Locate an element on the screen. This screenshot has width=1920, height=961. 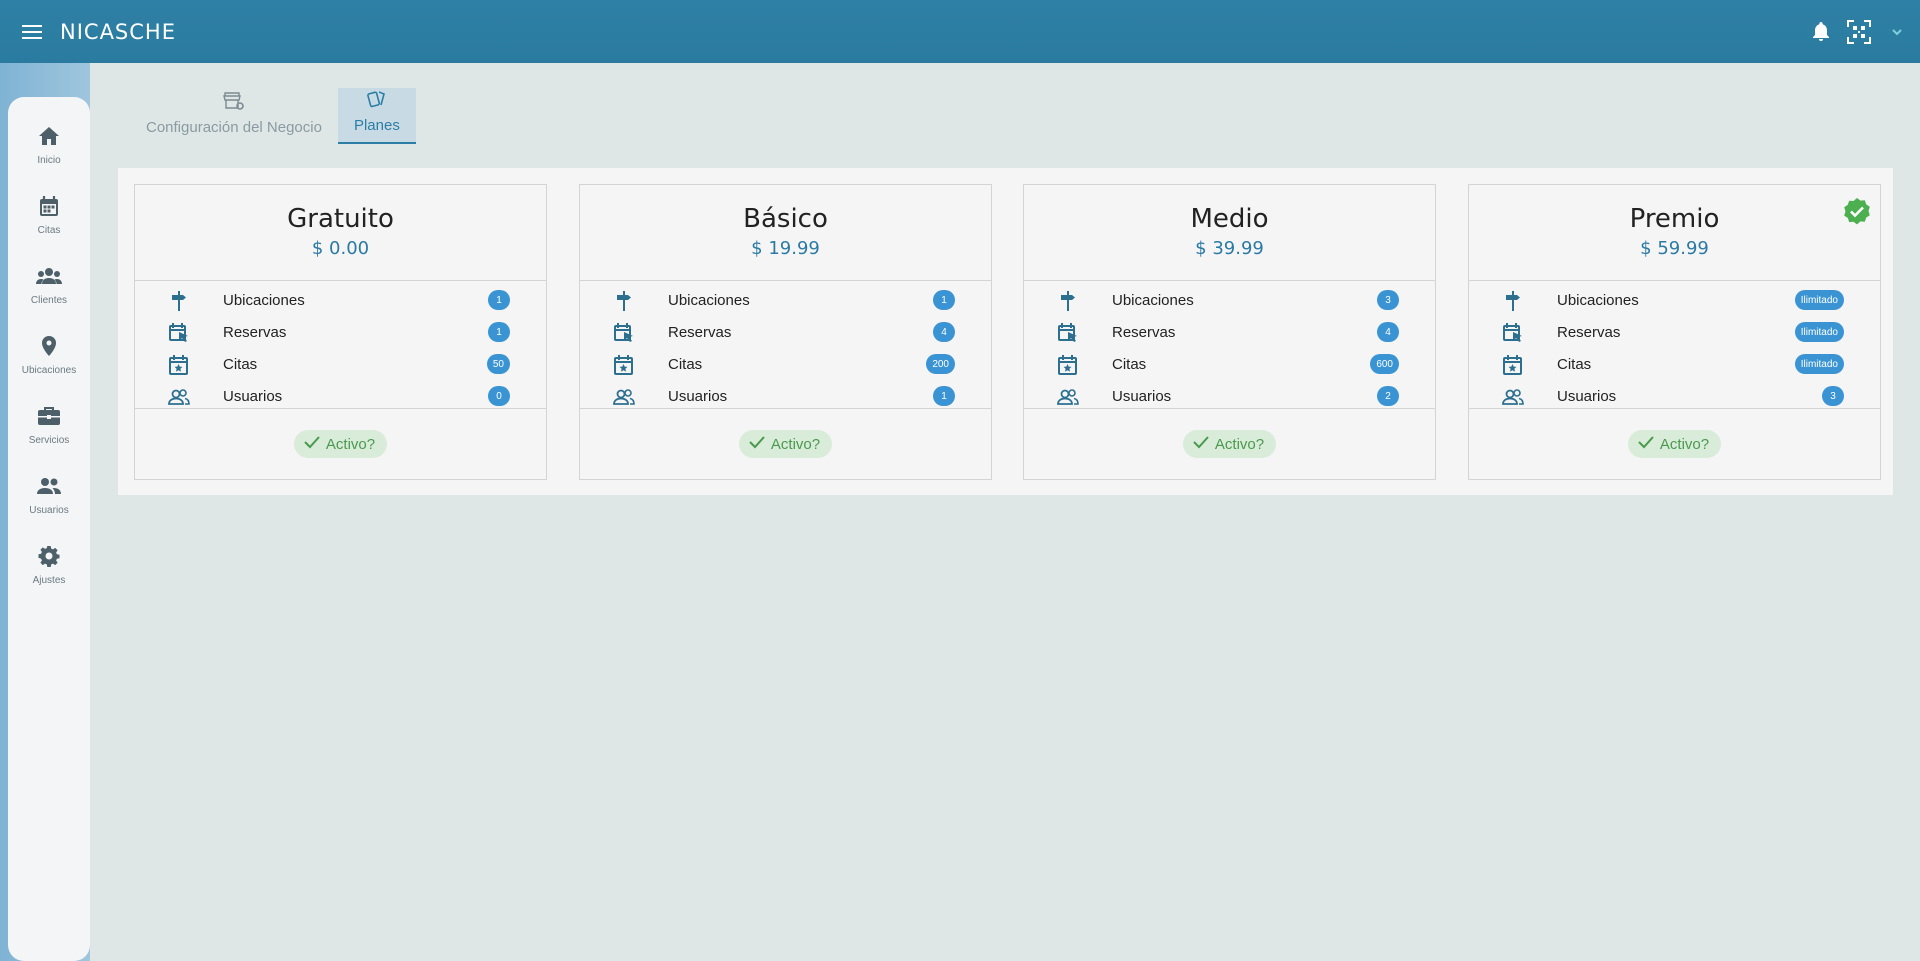
sidebar-item-label: Citas is located at coordinates (49, 230).